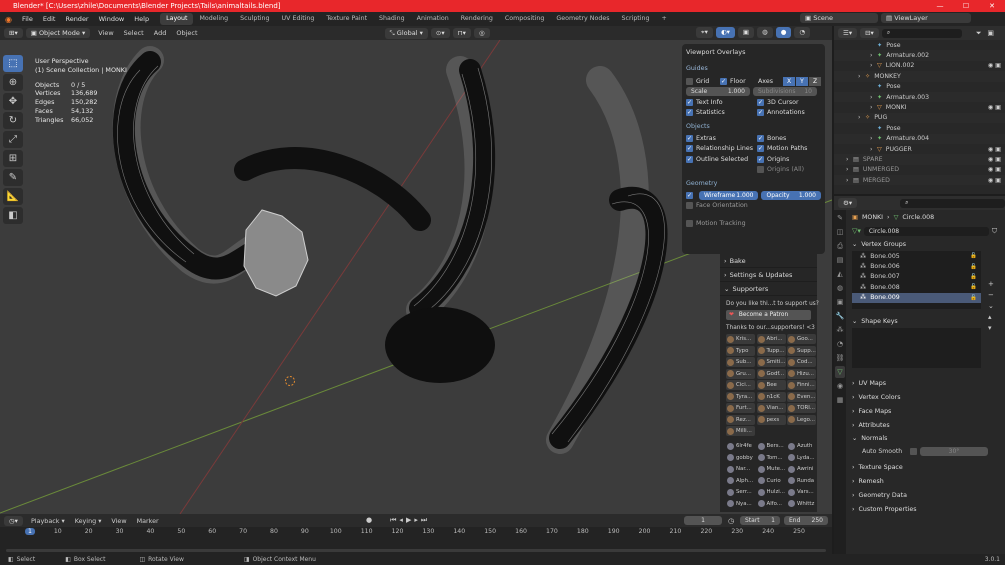 This screenshot has height=565, width=1005. I want to click on tab-texture-paint: Texture Paint, so click(346, 19).